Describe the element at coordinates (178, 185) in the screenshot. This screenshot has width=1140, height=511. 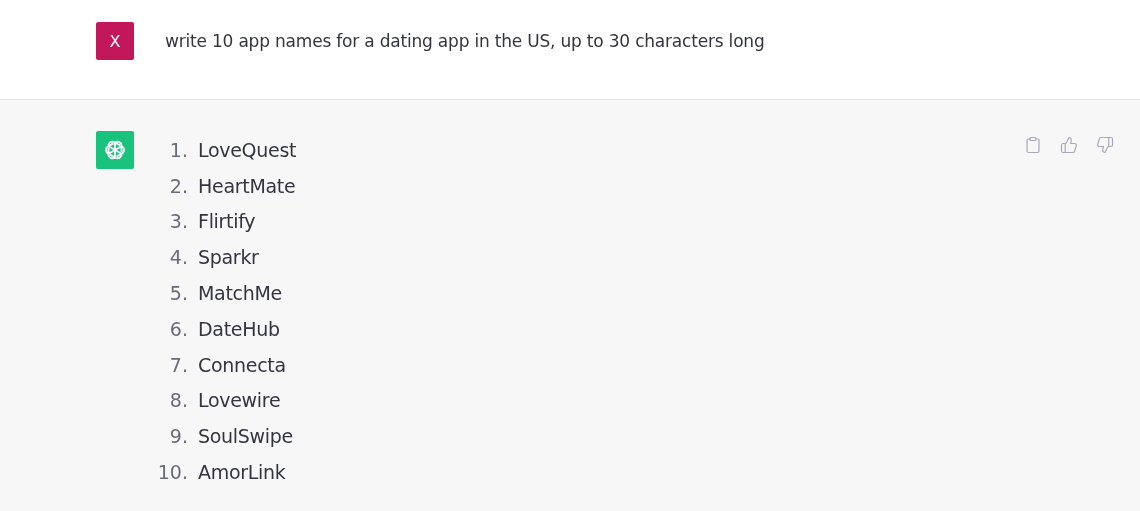
I see `list-number: 2.` at that location.